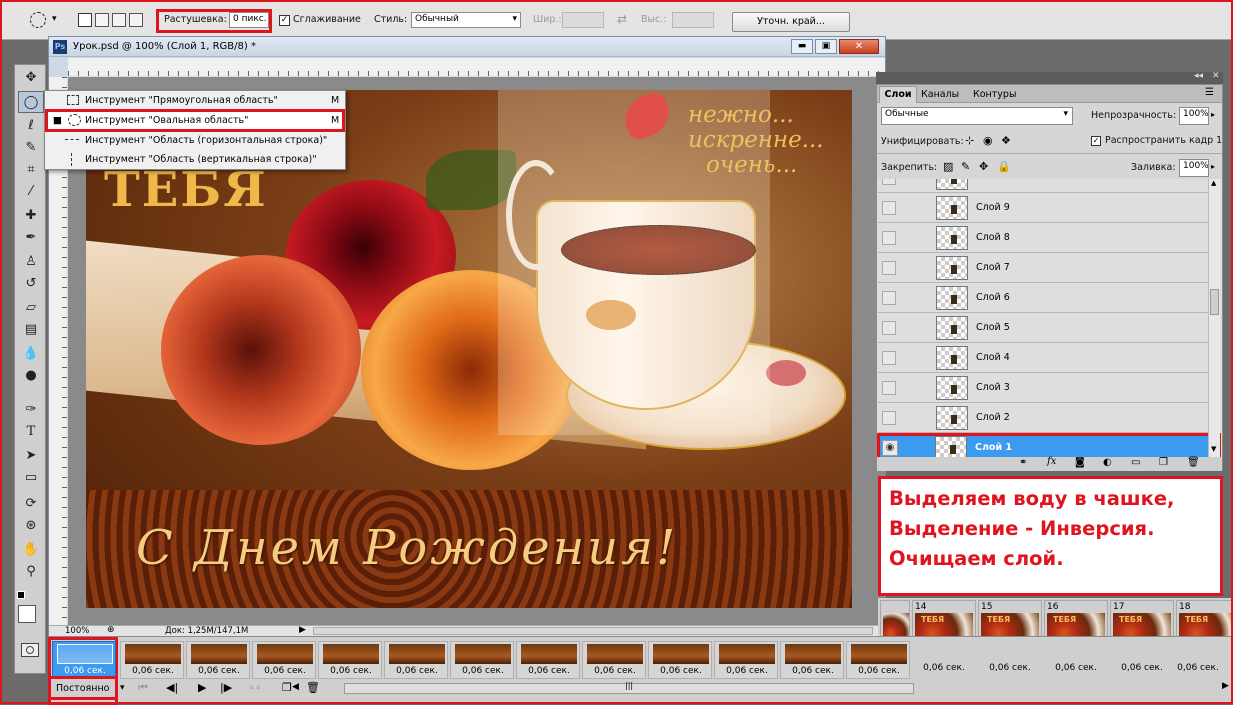  I want to click on dodge-tool-icon: ●, so click(31, 376).